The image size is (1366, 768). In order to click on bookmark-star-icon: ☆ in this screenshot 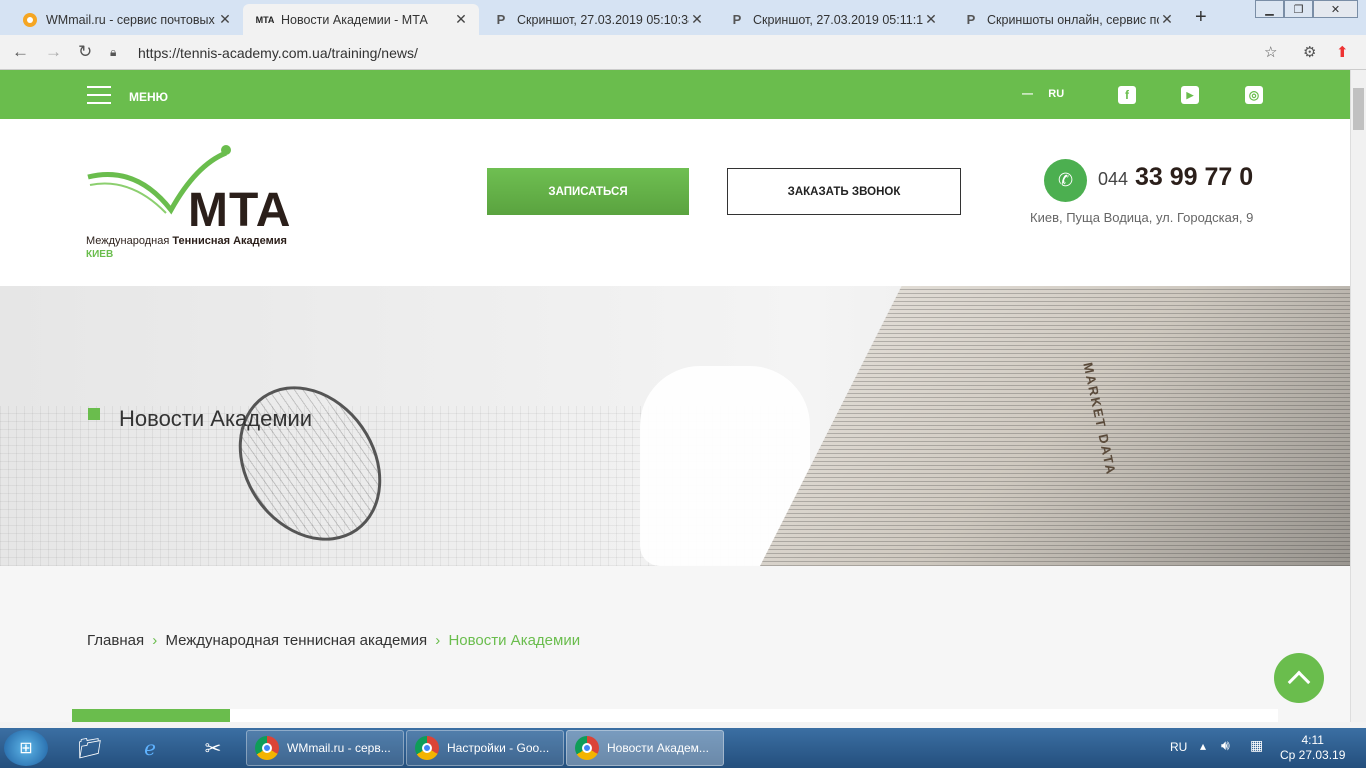, I will do `click(1270, 52)`.